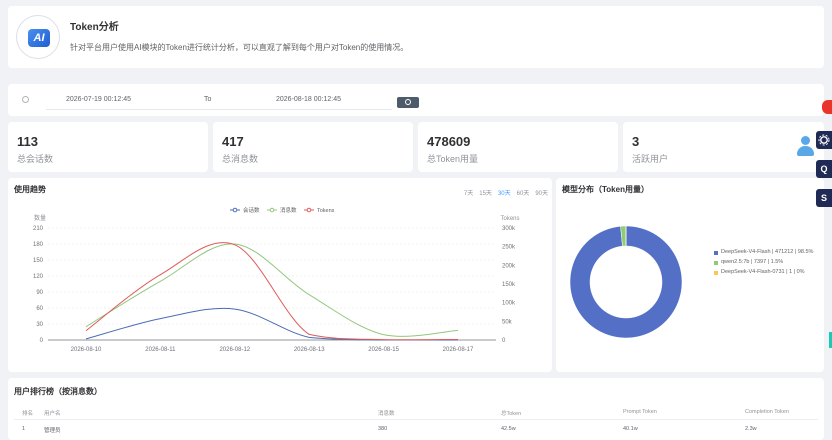 This screenshot has height=440, width=832. Describe the element at coordinates (805, 147) in the screenshot. I see `user-avatar-icon` at that location.